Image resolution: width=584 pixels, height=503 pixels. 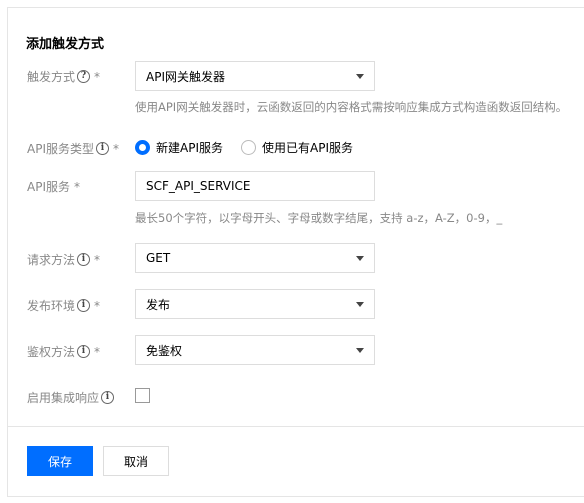 What do you see at coordinates (255, 350) in the screenshot?
I see `auth-method-select: 免鉴权` at bounding box center [255, 350].